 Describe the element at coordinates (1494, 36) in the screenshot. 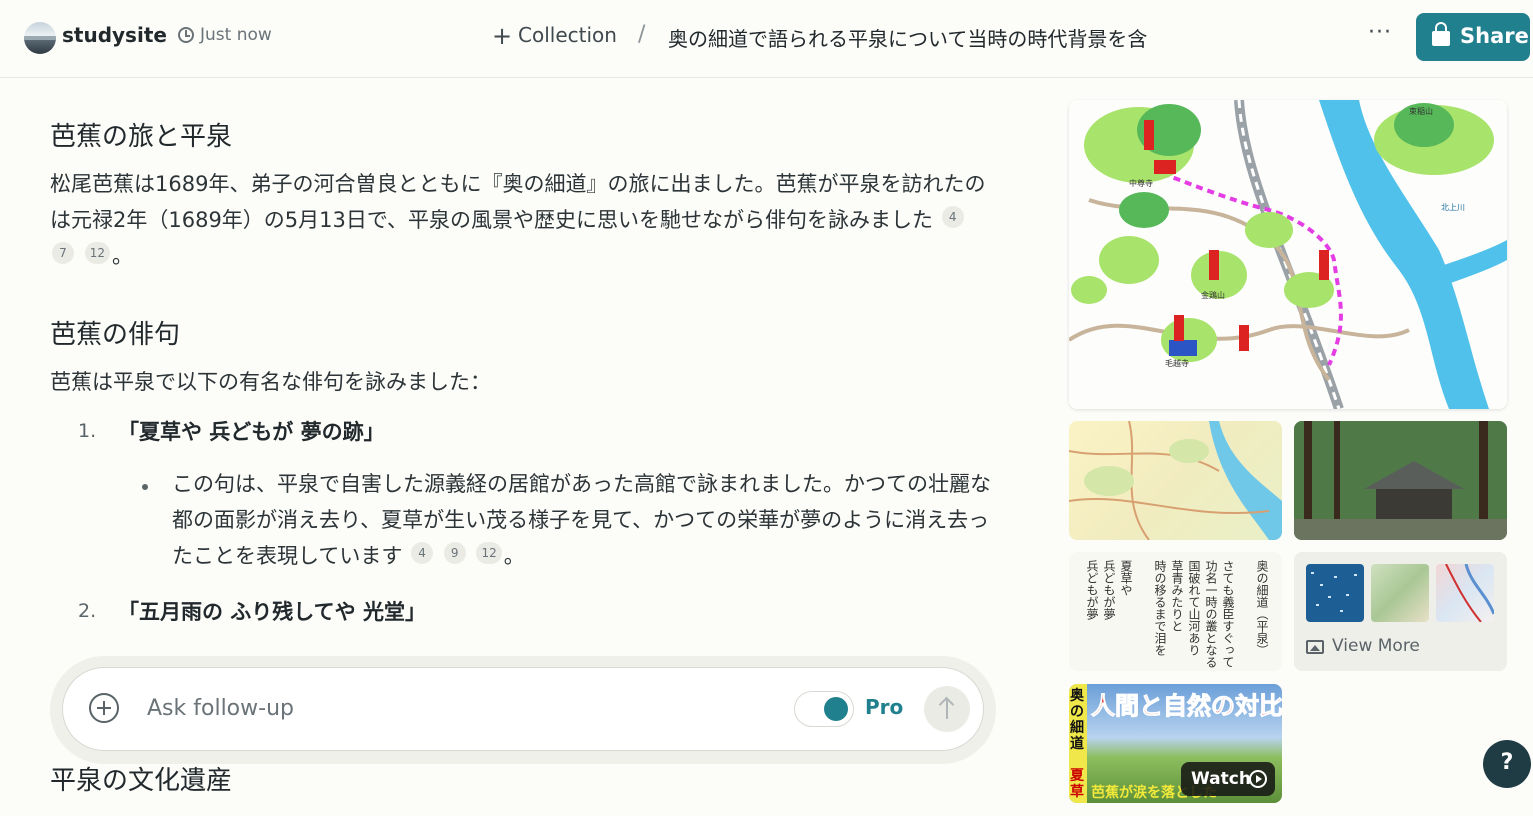

I see `share-label: Share` at that location.